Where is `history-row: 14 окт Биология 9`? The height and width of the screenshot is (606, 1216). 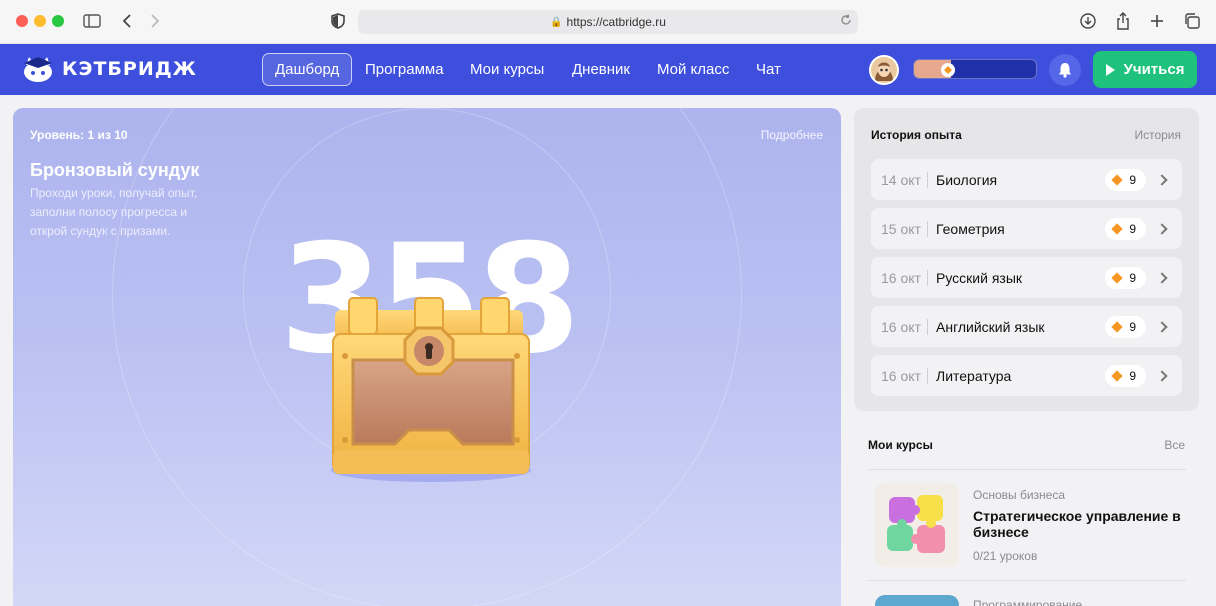
history-row: 14 окт Биология 9 is located at coordinates (1026, 179).